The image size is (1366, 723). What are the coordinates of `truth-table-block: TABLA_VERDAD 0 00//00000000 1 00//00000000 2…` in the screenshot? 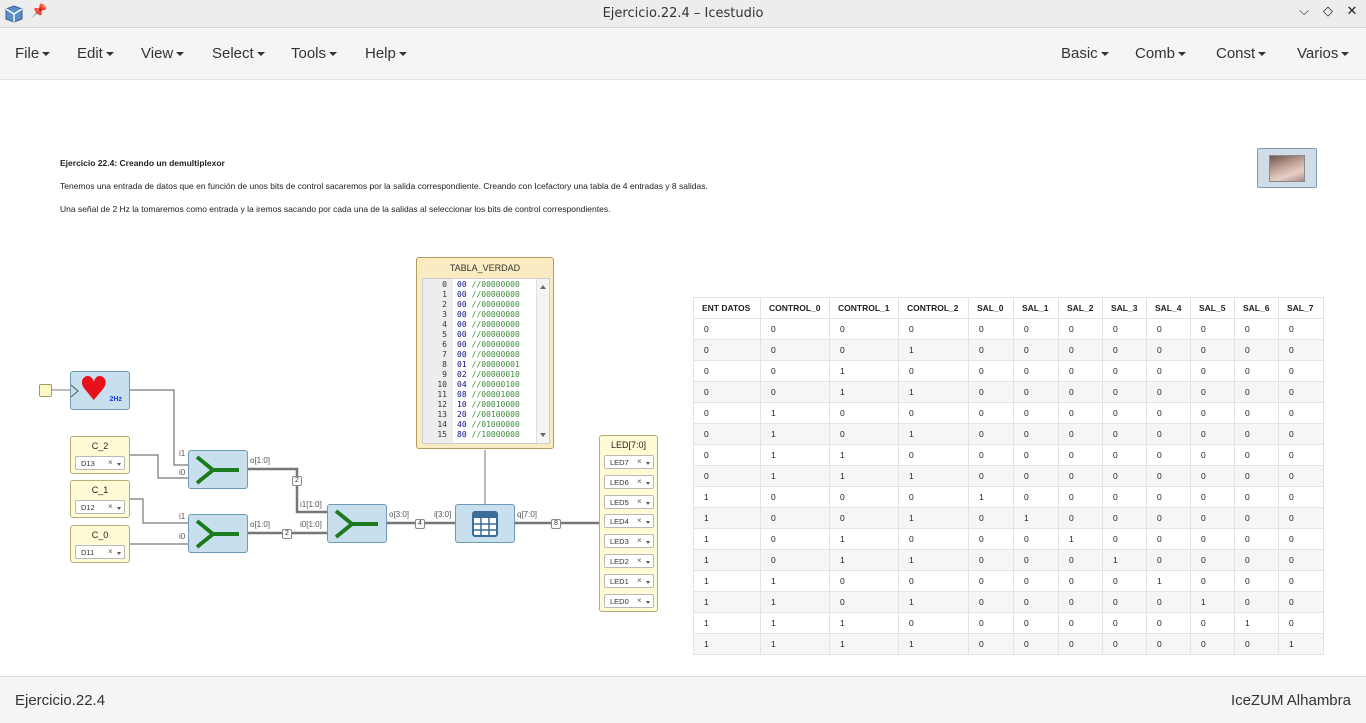 It's located at (485, 353).